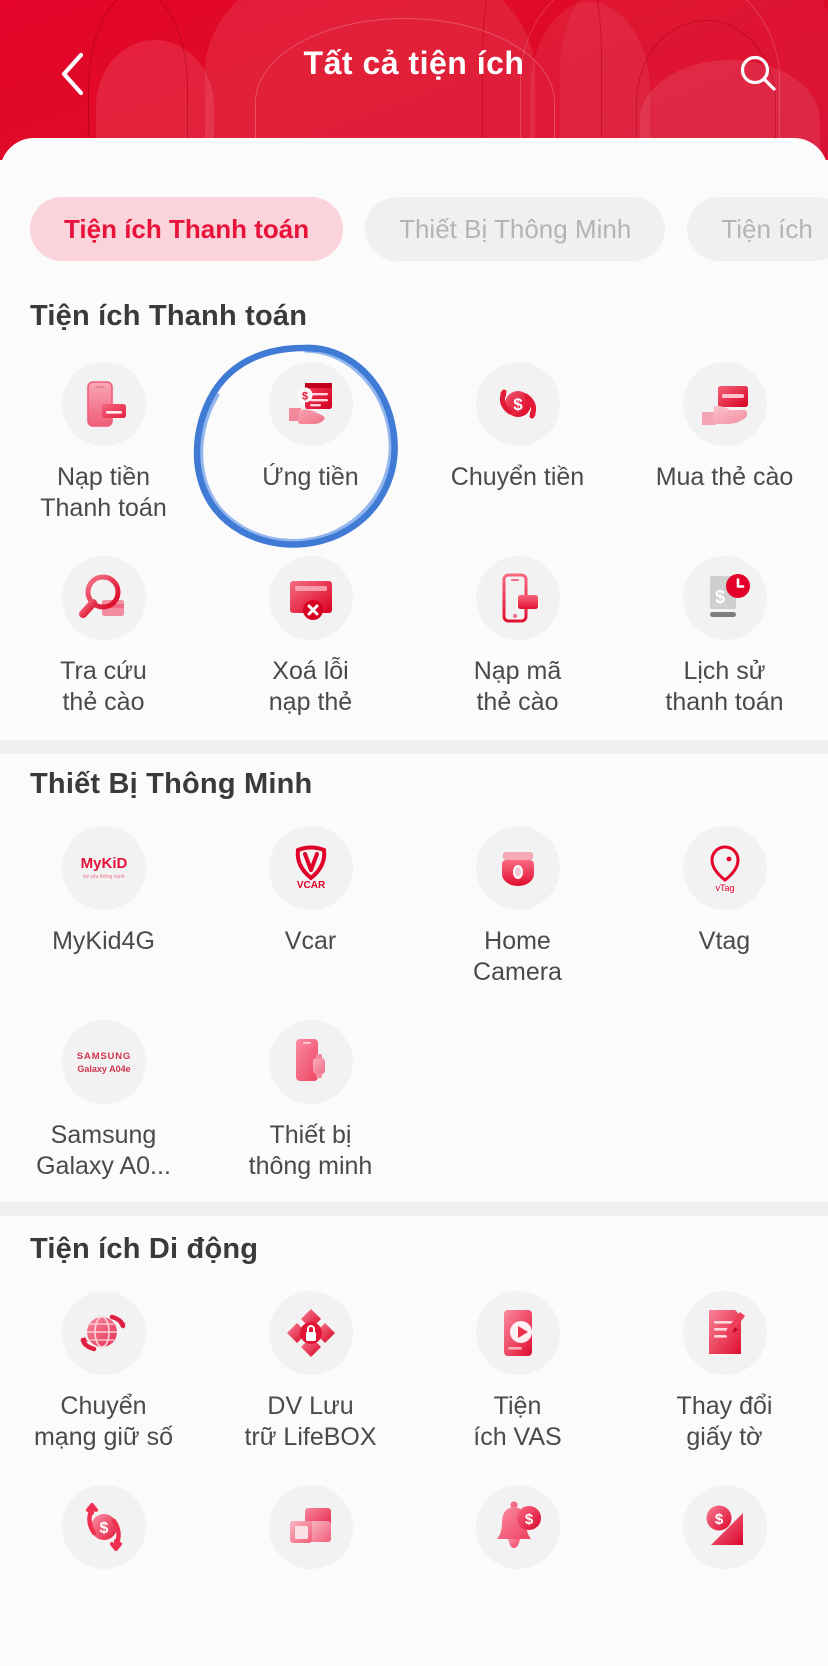 The image size is (828, 1666). Describe the element at coordinates (310, 1421) in the screenshot. I see `utility-label: DV Lưu trữ LifeBOX` at that location.